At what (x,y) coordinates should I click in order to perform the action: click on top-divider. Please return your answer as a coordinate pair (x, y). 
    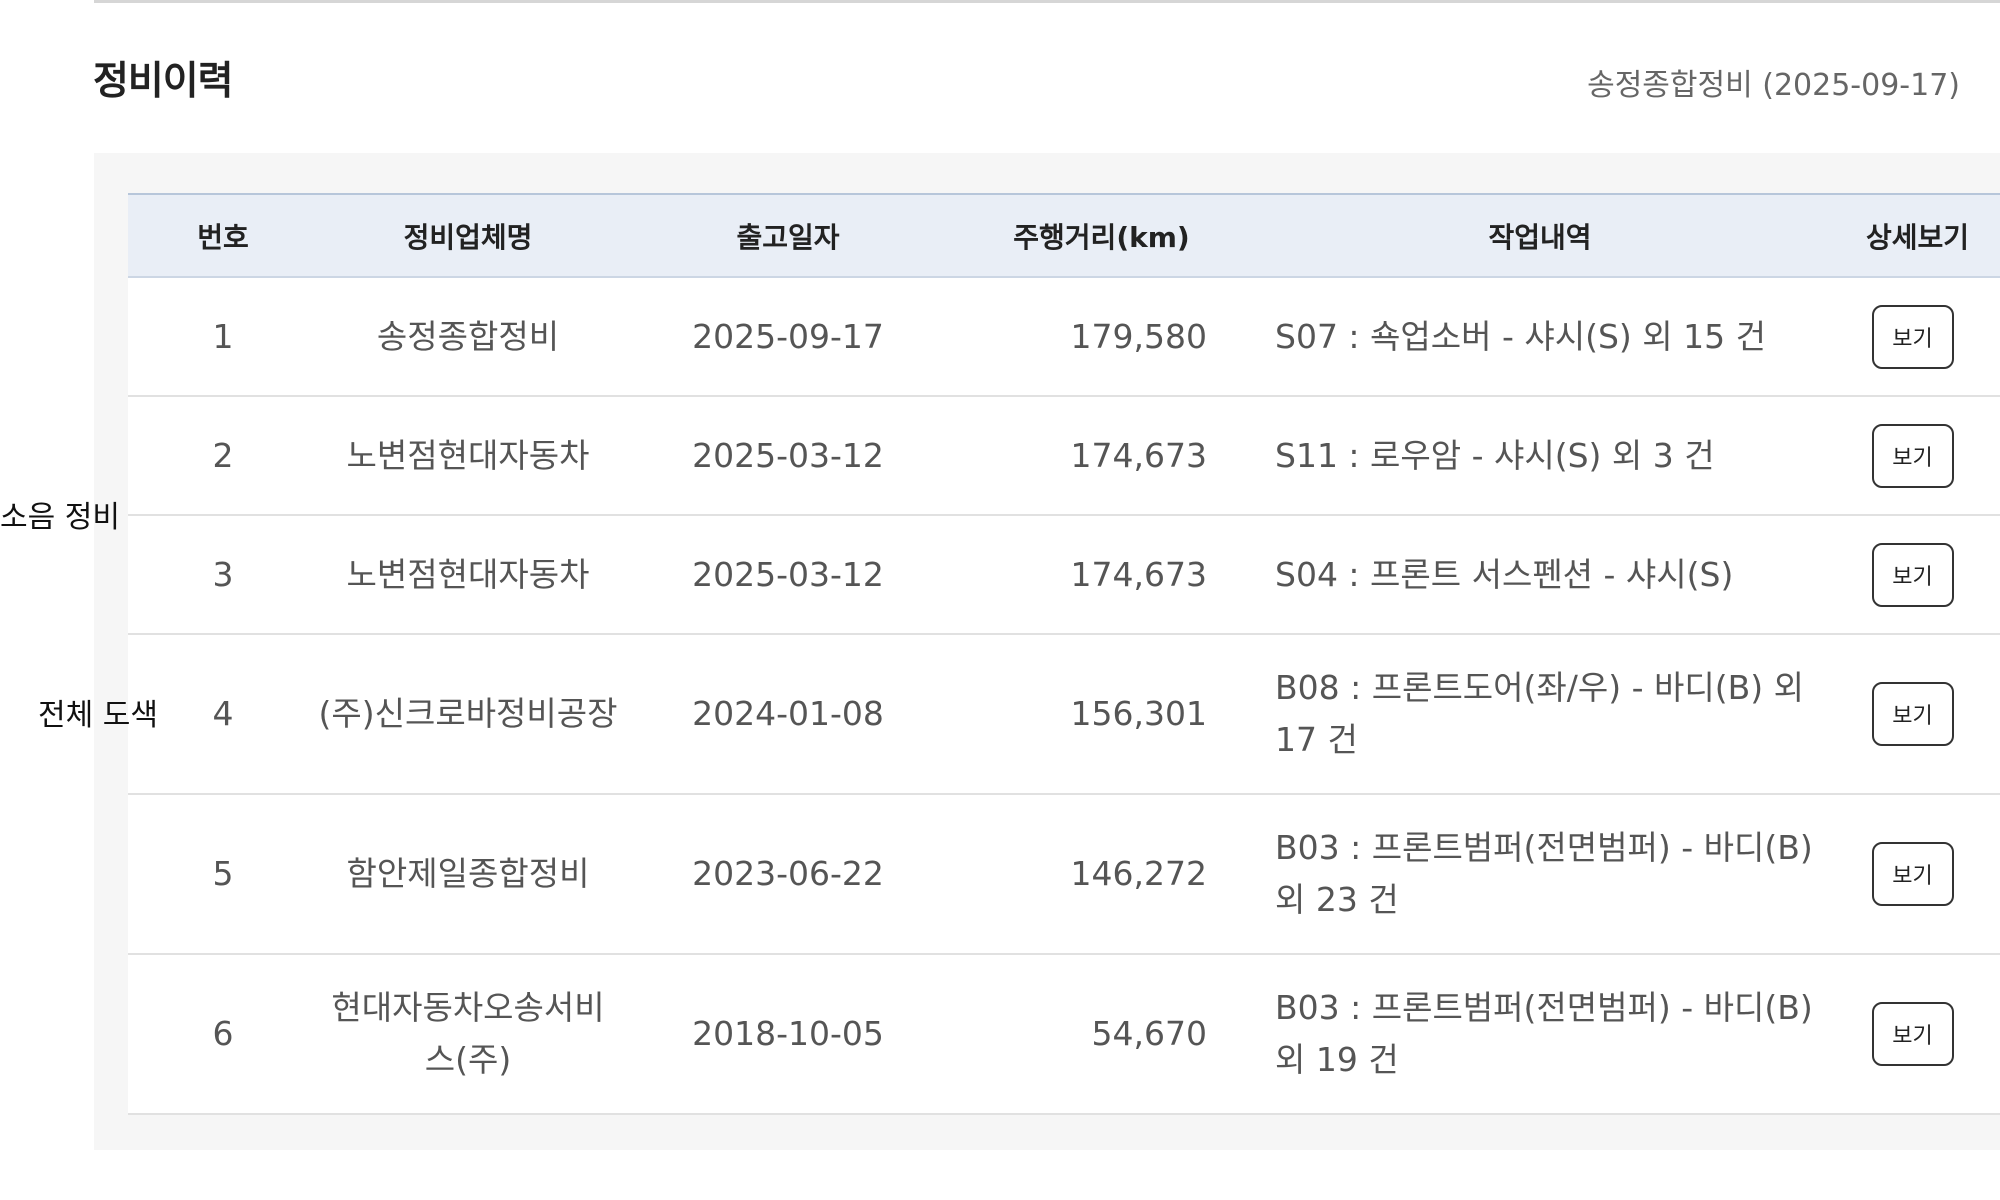
    Looking at the image, I should click on (1047, 1).